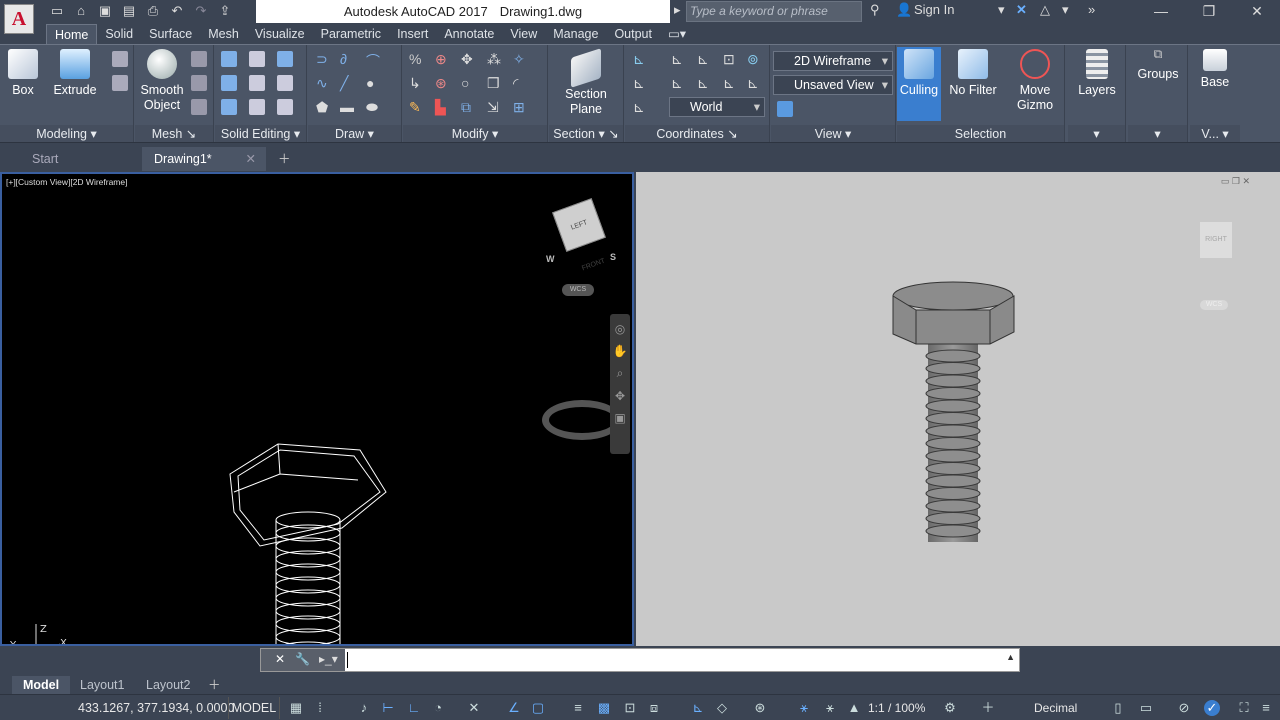 Image resolution: width=1280 pixels, height=720 pixels. Describe the element at coordinates (153, 11) in the screenshot. I see `print-icon: ⎙` at that location.